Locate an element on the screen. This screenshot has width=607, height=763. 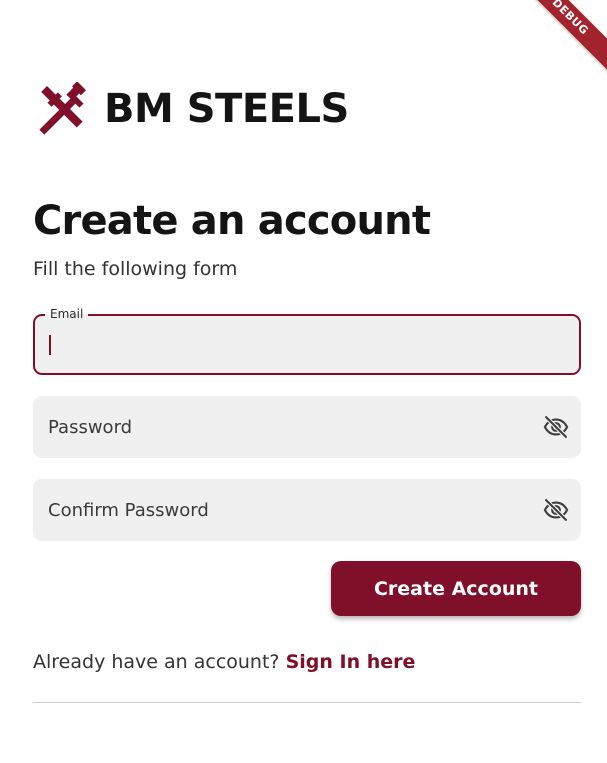
confirm-password-input is located at coordinates (283, 510).